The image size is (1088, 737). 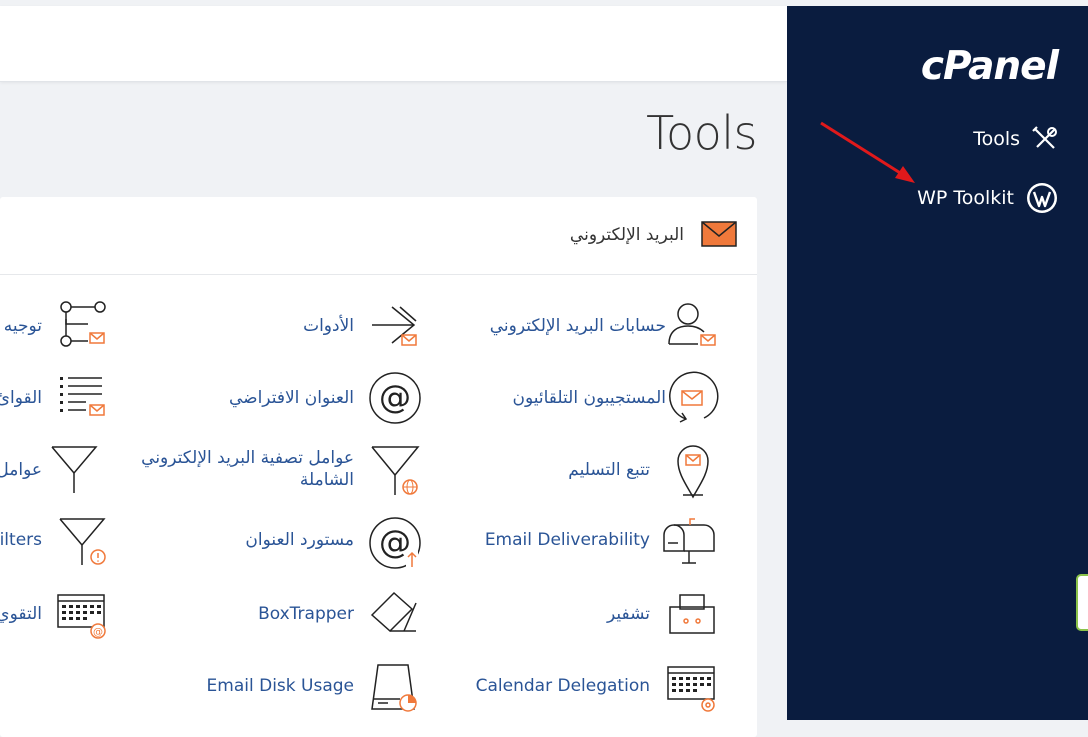 What do you see at coordinates (562, 686) in the screenshot?
I see `item-label: Calendar Delegation` at bounding box center [562, 686].